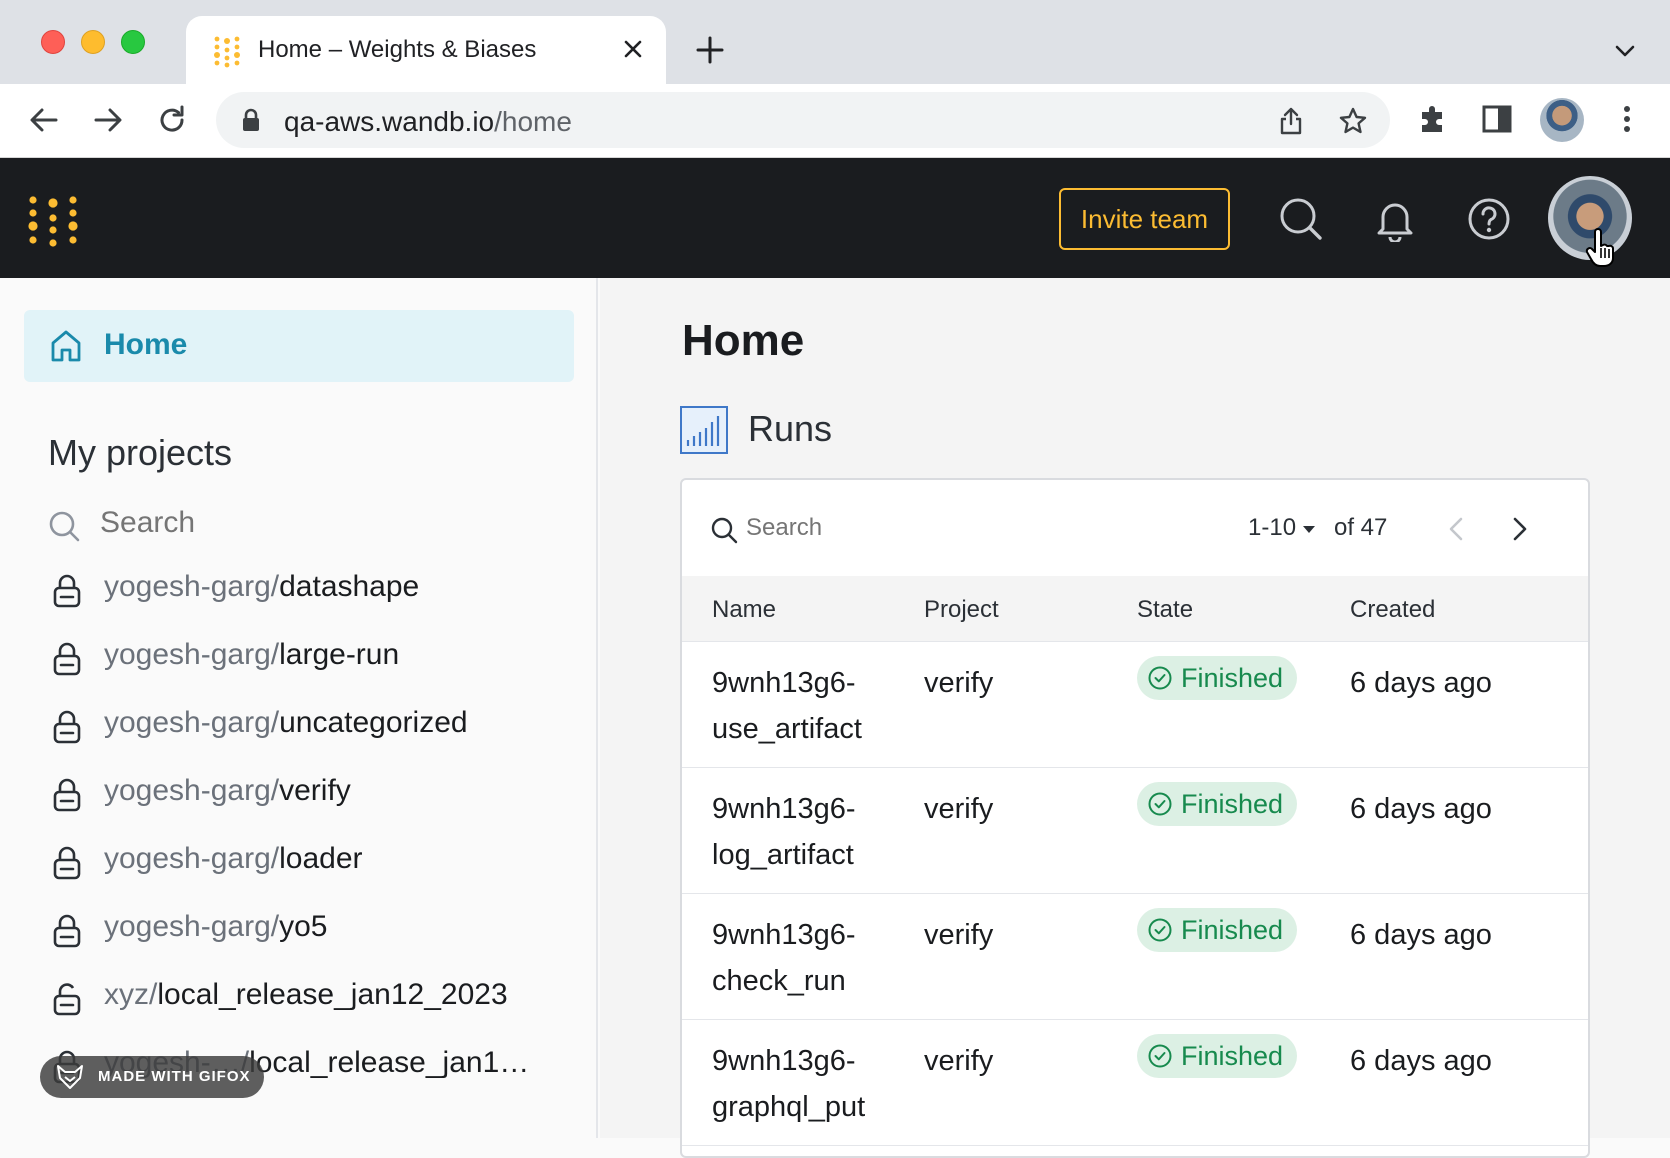 The width and height of the screenshot is (1670, 1158). Describe the element at coordinates (146, 344) in the screenshot. I see `sidebar-item-home-label: Home` at that location.